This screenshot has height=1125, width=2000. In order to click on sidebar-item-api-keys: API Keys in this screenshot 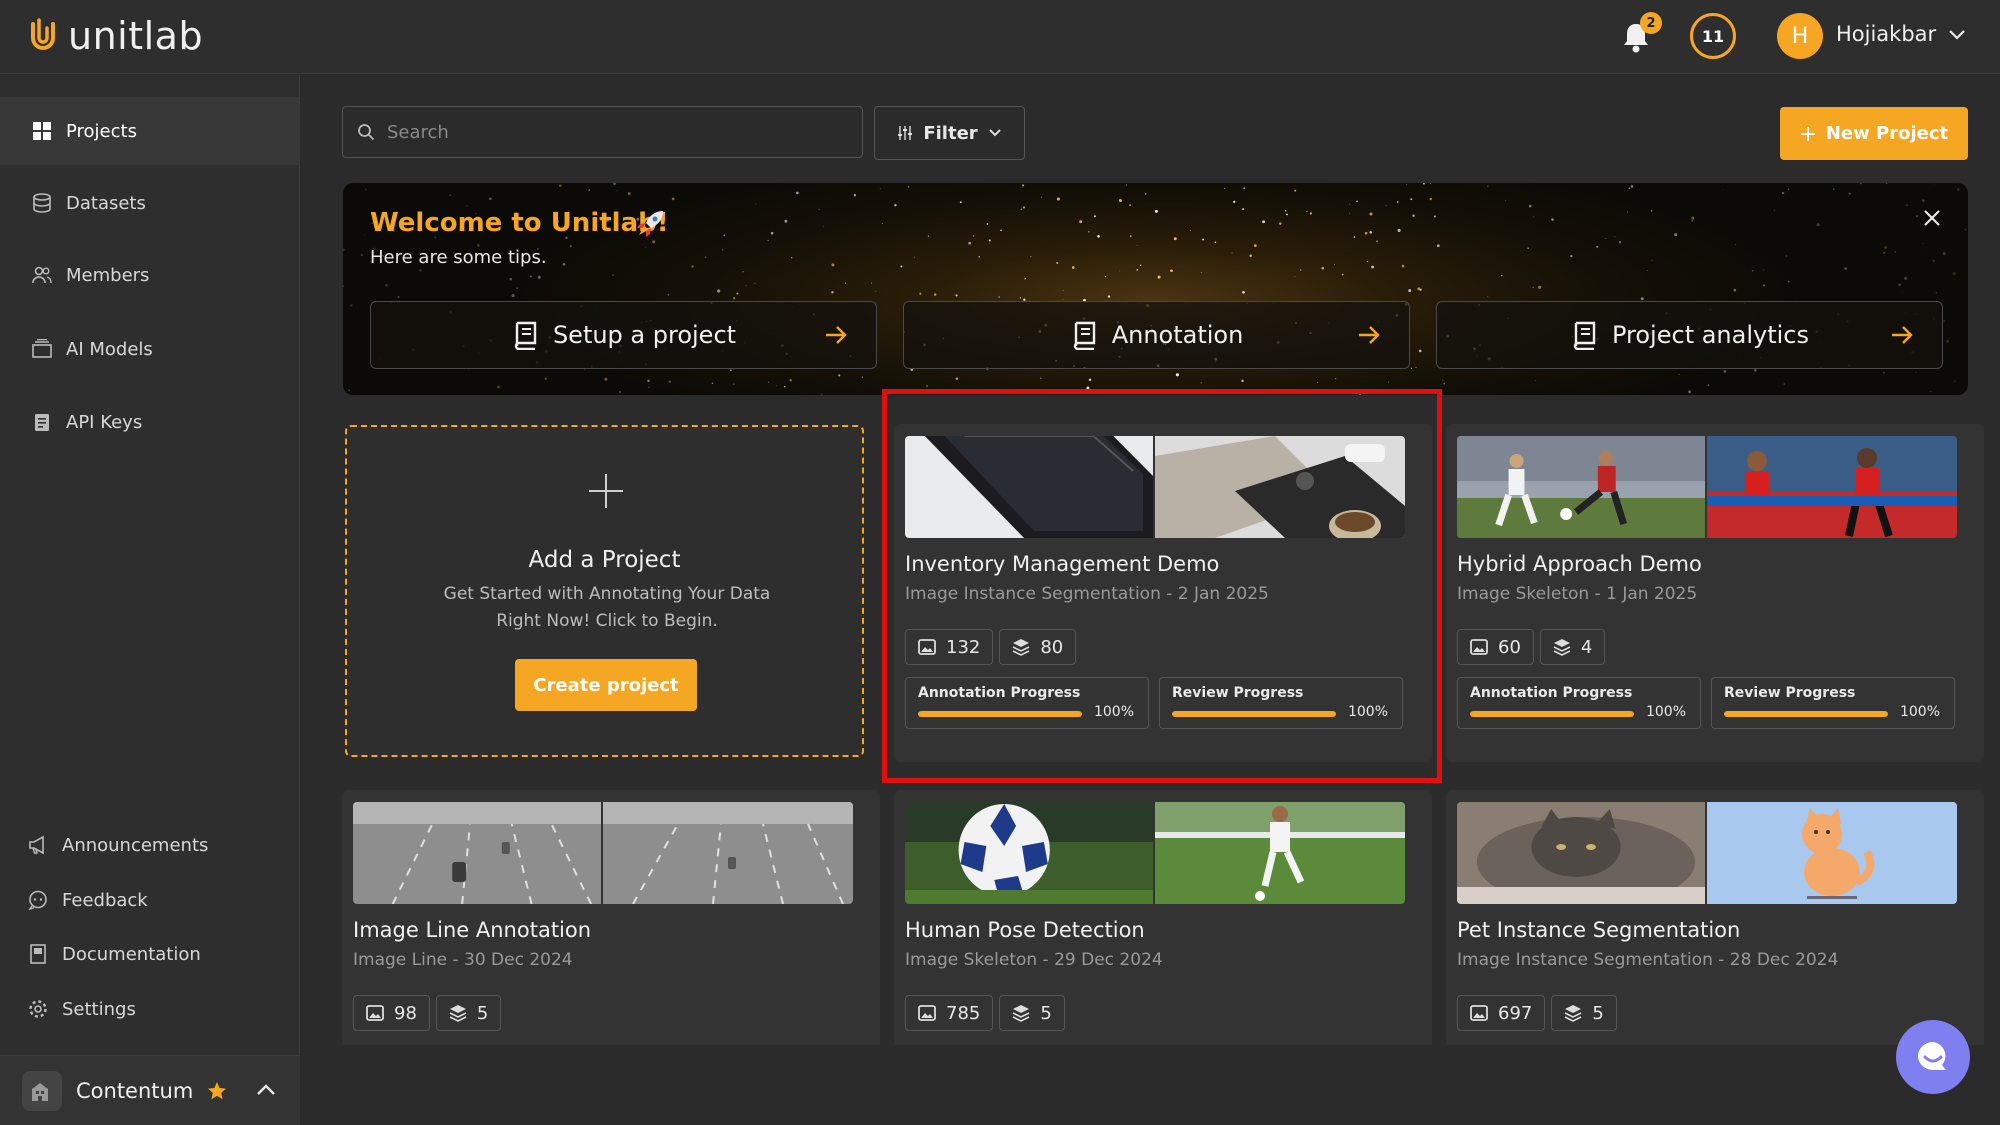, I will do `click(150, 422)`.